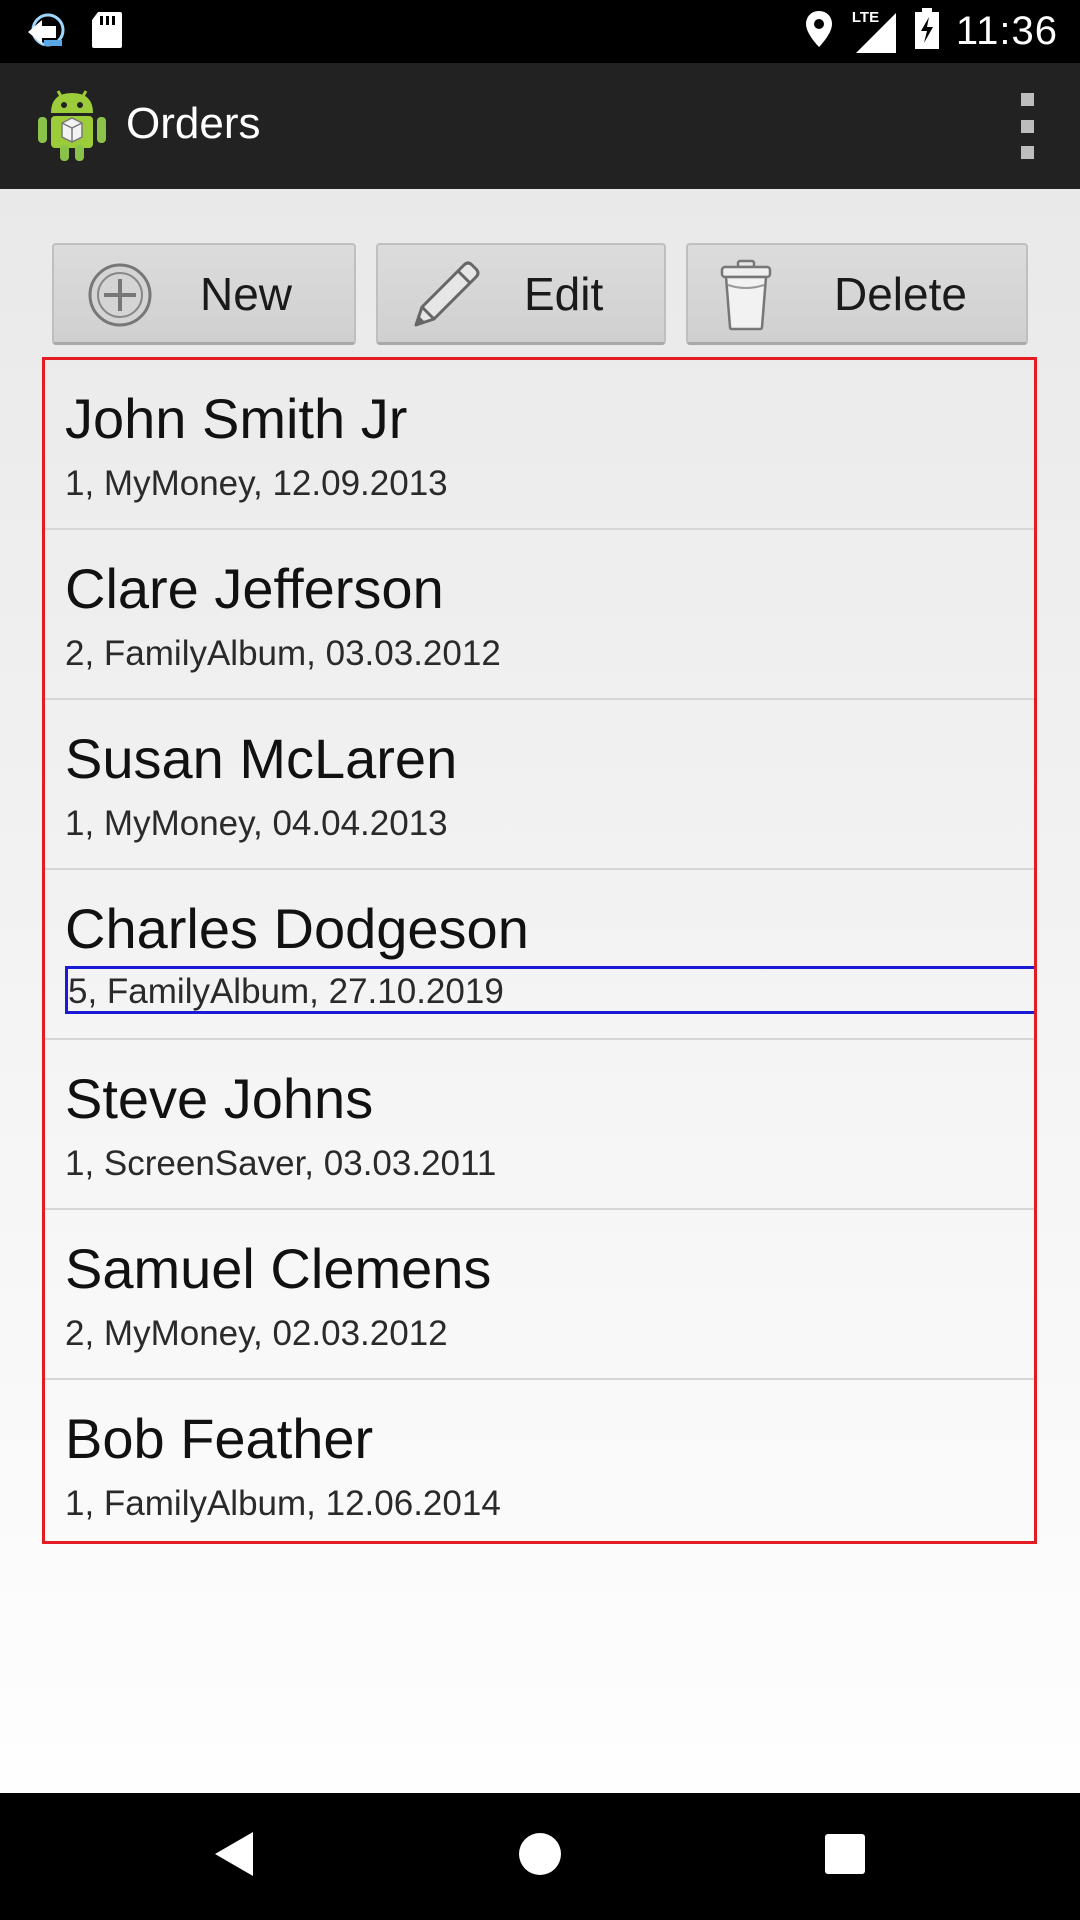 The height and width of the screenshot is (1920, 1080). What do you see at coordinates (539, 1460) in the screenshot?
I see `order-row-6: Bob Feather 1, FamilyAlbum, 12.06.2014` at bounding box center [539, 1460].